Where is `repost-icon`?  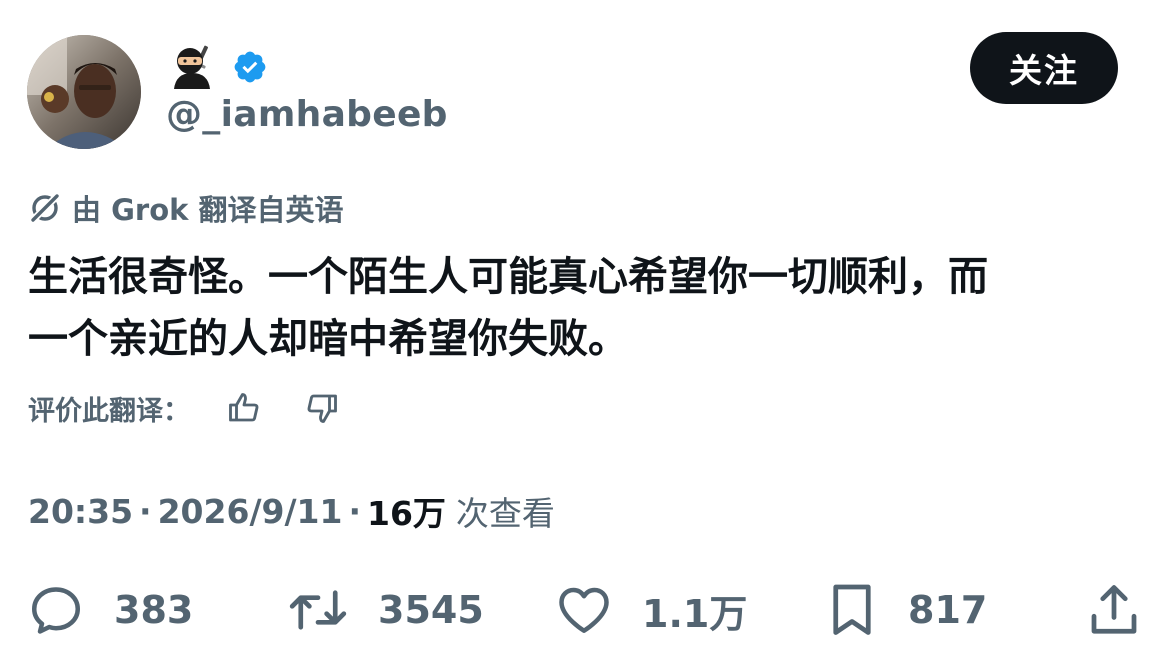 repost-icon is located at coordinates (318, 610).